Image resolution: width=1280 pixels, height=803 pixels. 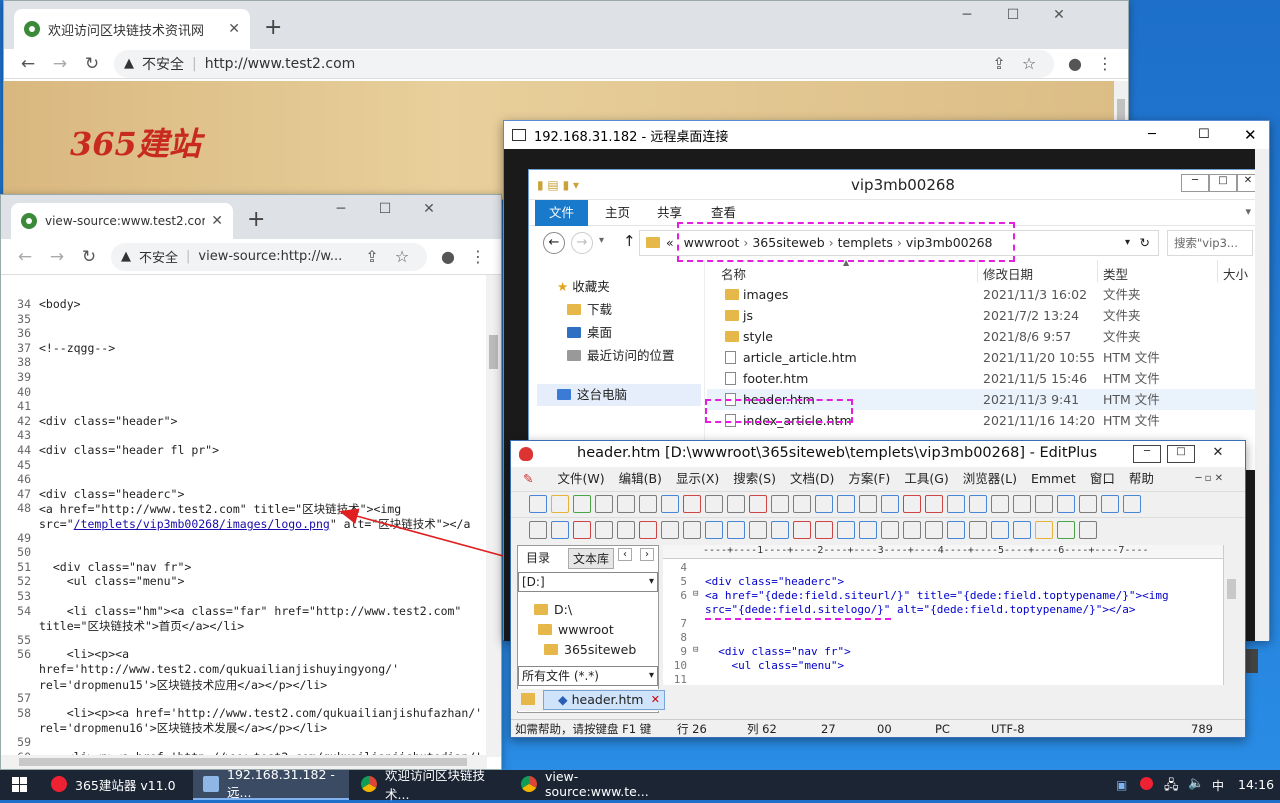 I want to click on drive-select: [D:] ▾, so click(x=588, y=582).